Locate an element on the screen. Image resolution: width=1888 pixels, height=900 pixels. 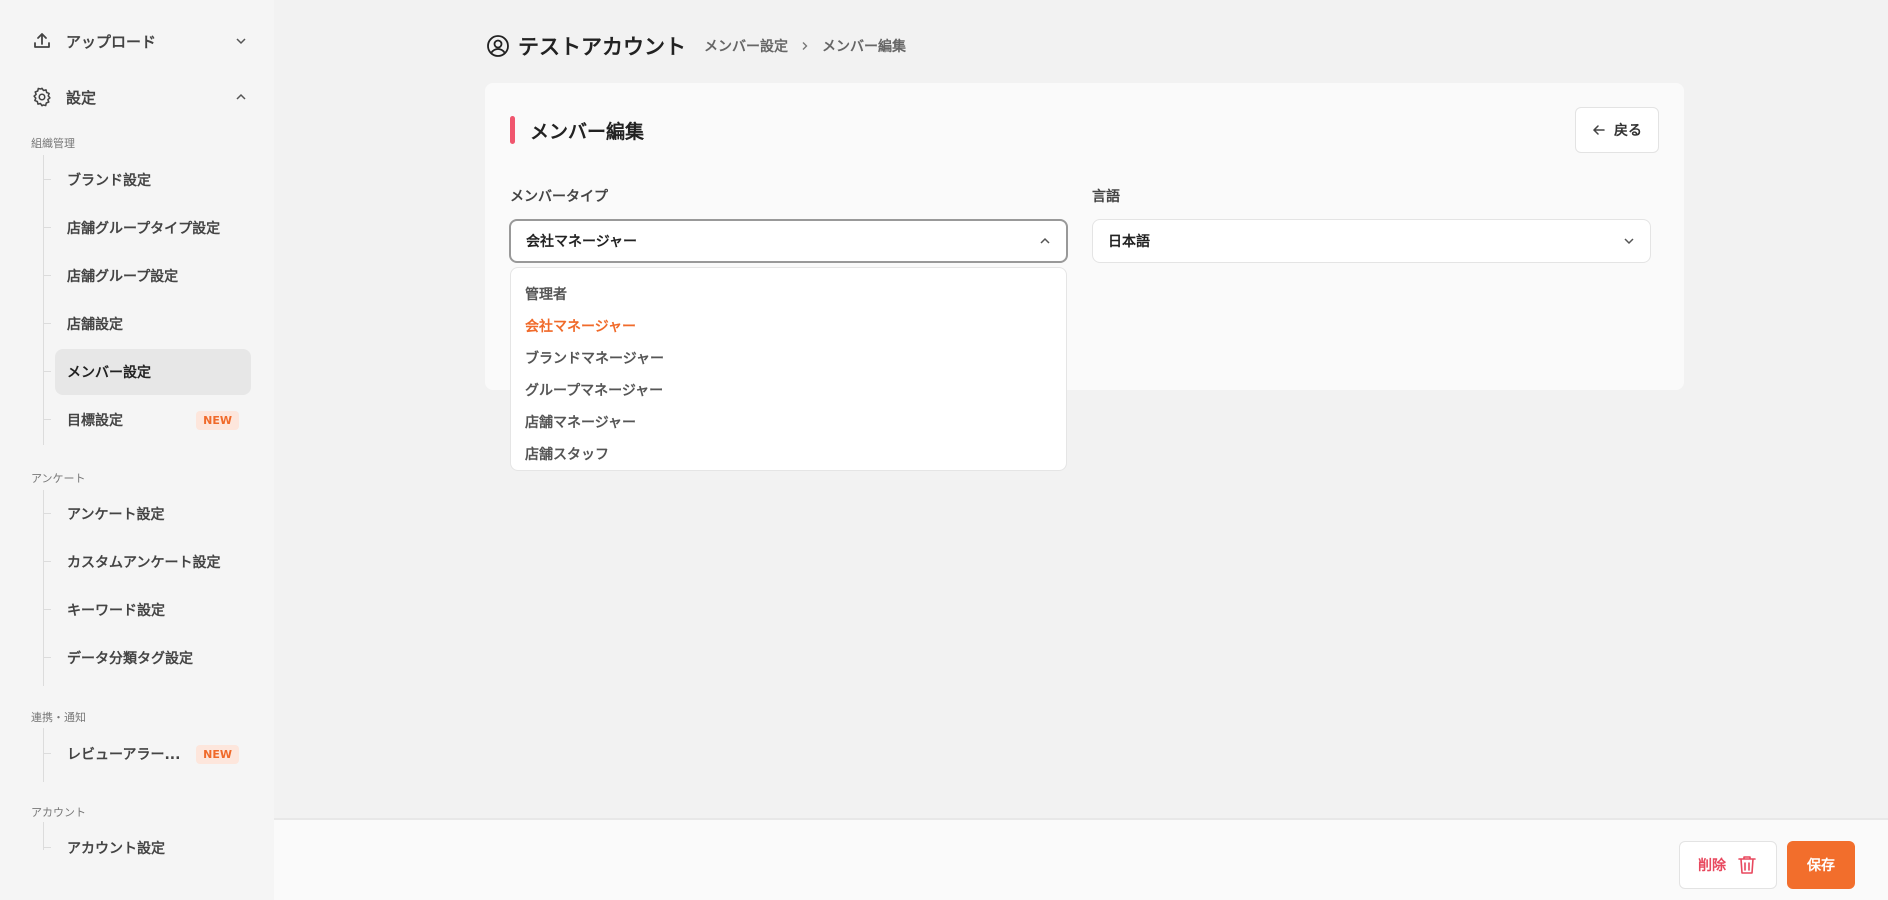
save-button: 保存 is located at coordinates (1821, 865).